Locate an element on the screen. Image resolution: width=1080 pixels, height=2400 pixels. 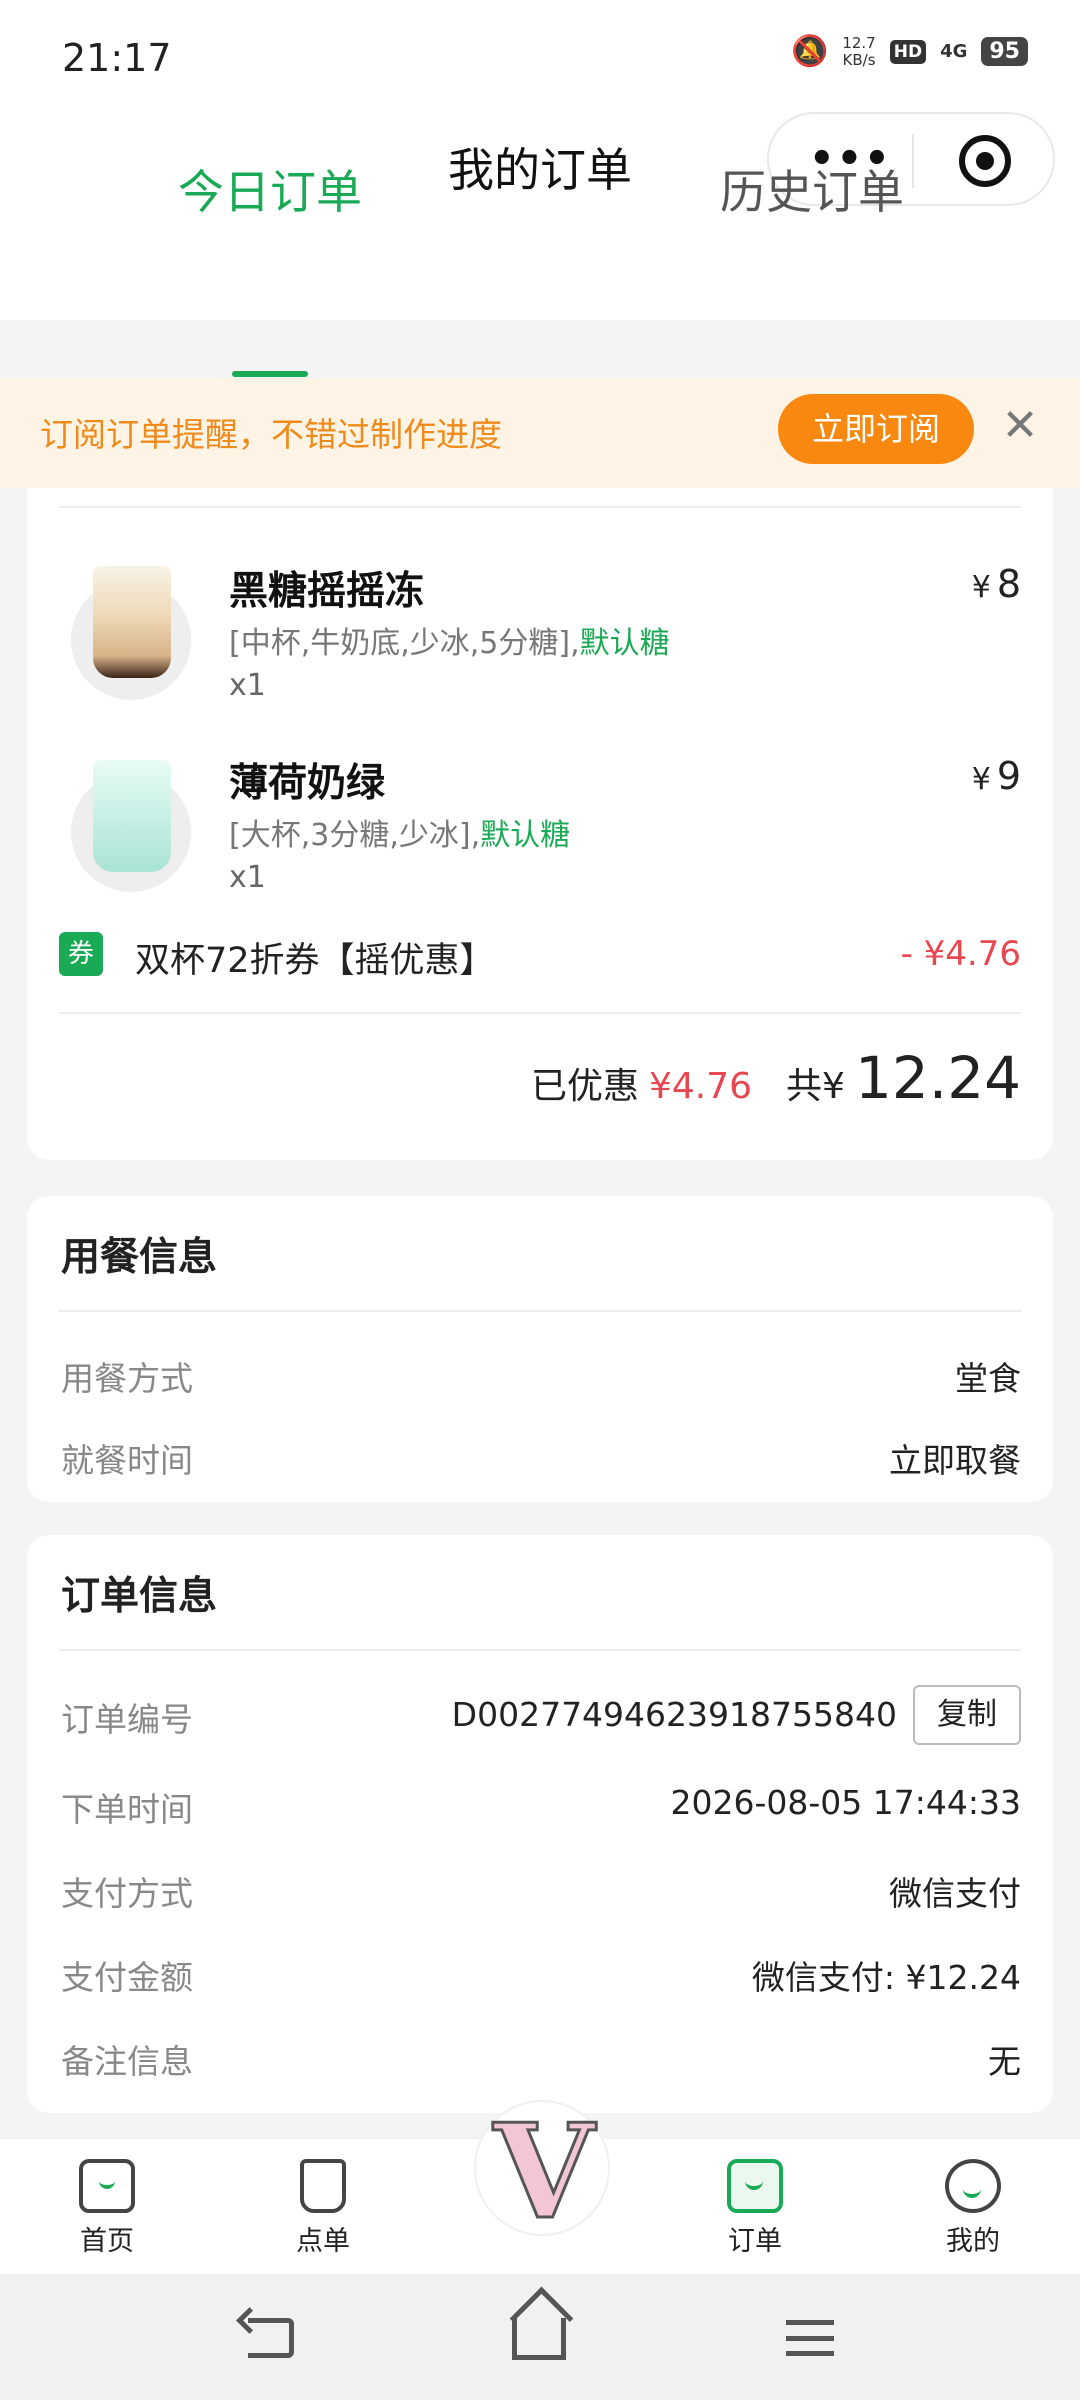
row-value: 堂食 is located at coordinates (988, 1378).